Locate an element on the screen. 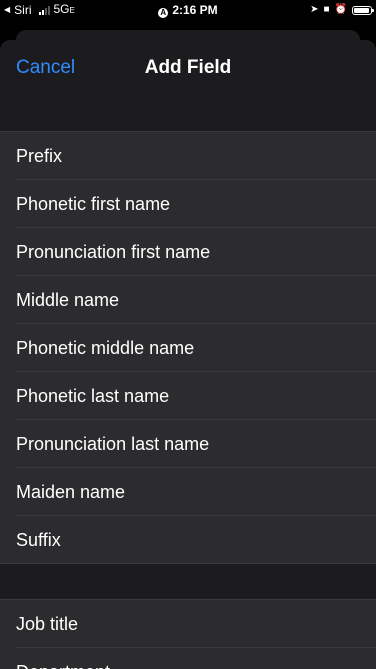 The image size is (376, 669). list-item-maiden-name: Maiden name is located at coordinates (188, 492).